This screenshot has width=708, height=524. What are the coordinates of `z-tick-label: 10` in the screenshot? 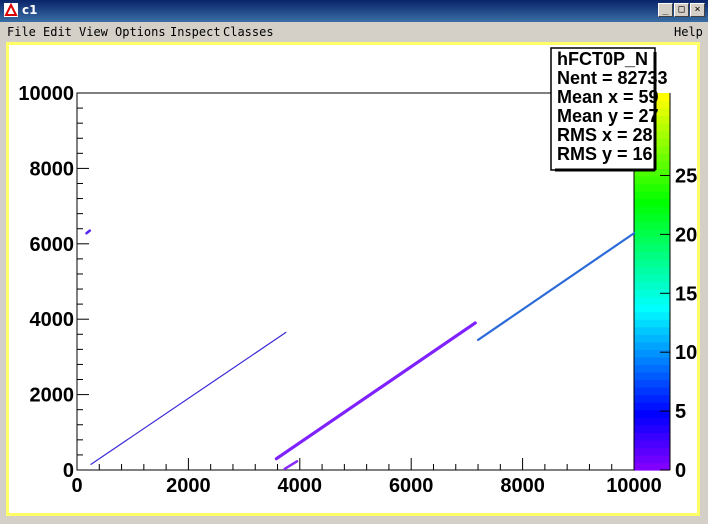 It's located at (686, 353).